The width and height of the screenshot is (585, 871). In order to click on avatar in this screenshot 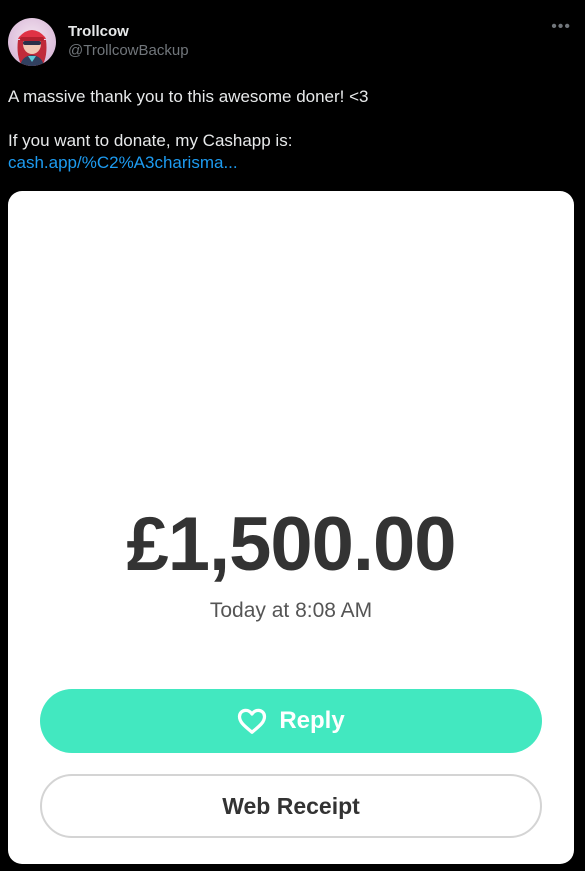, I will do `click(32, 42)`.